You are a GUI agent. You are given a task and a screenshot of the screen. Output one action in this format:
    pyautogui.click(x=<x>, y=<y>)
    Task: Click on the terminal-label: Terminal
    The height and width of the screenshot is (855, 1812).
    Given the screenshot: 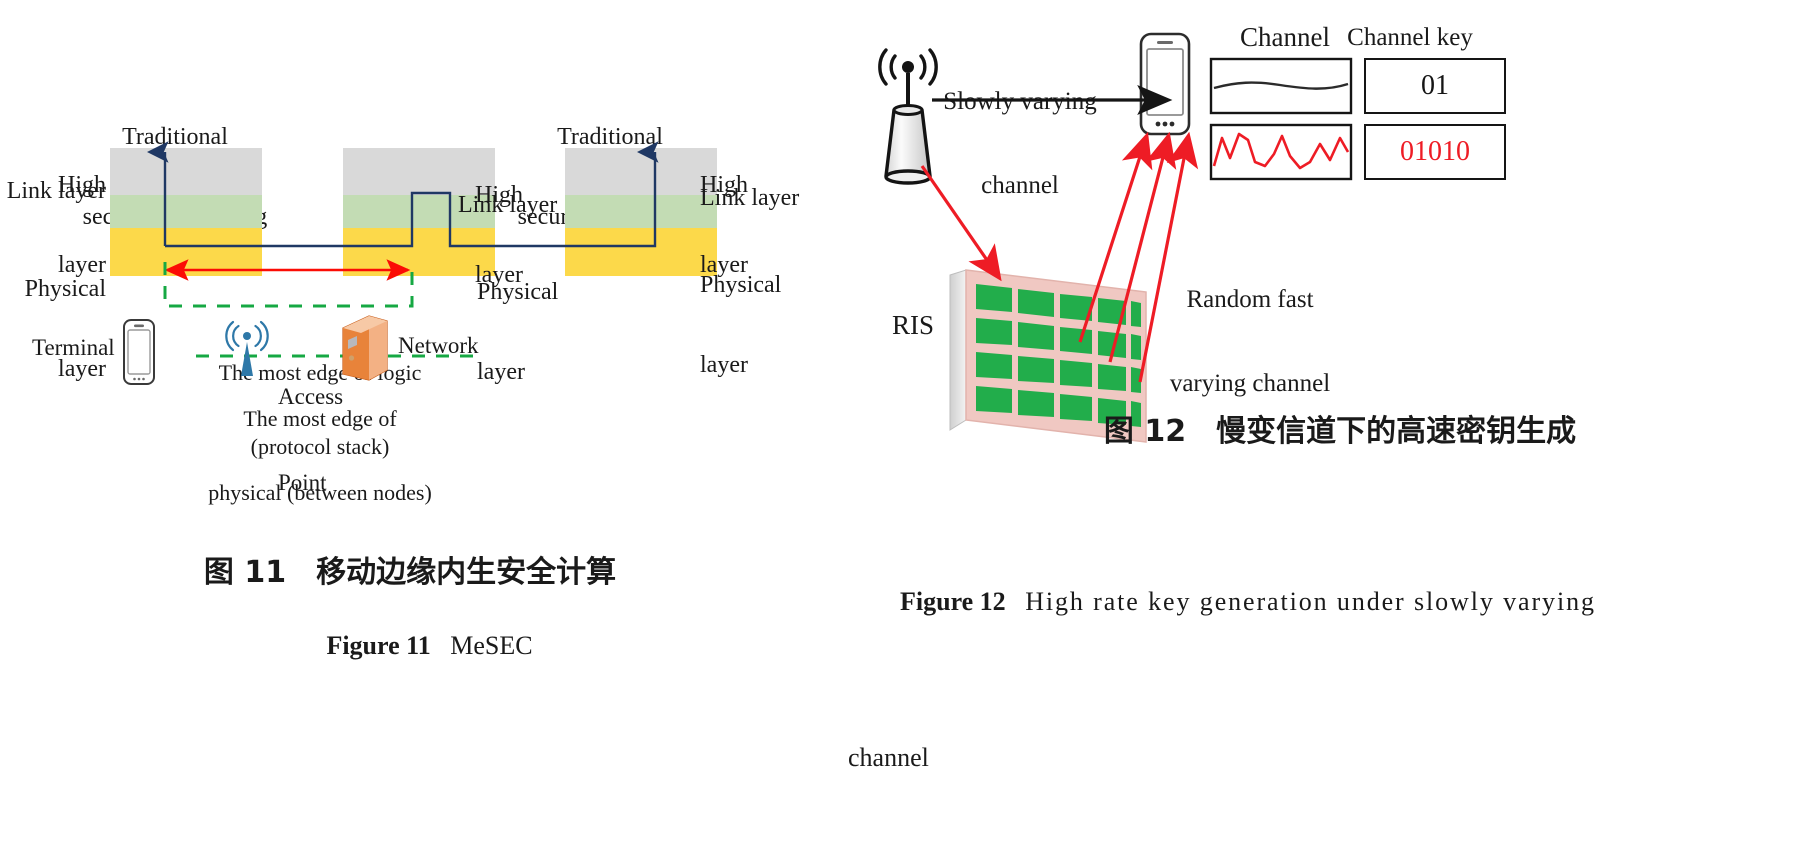 What is the action you would take?
    pyautogui.click(x=73, y=347)
    